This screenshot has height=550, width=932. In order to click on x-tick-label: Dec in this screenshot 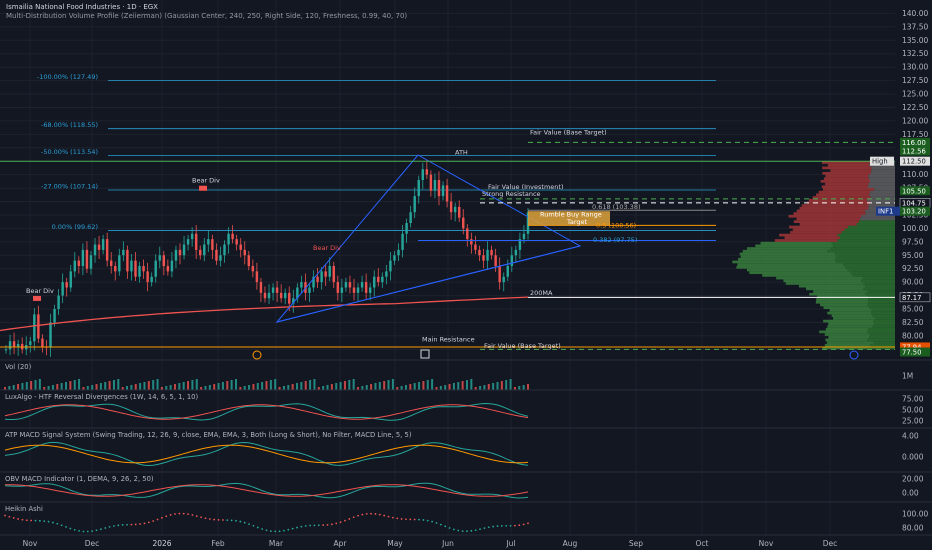, I will do `click(92, 543)`.